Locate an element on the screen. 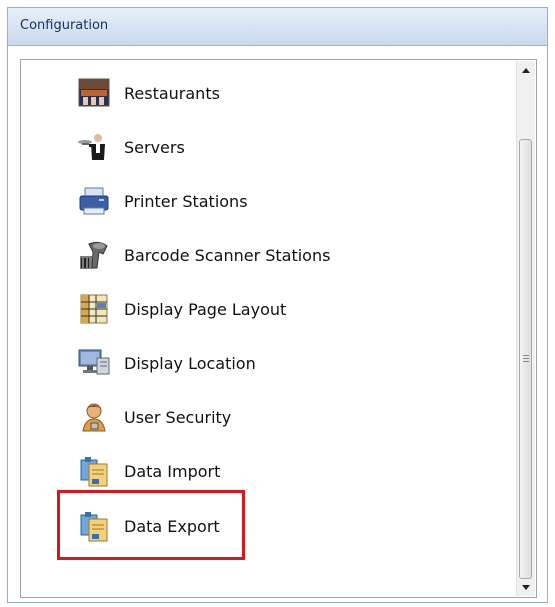  list-item-barcode-scanner-stations: Barcode Scanner Stations is located at coordinates (203, 255).